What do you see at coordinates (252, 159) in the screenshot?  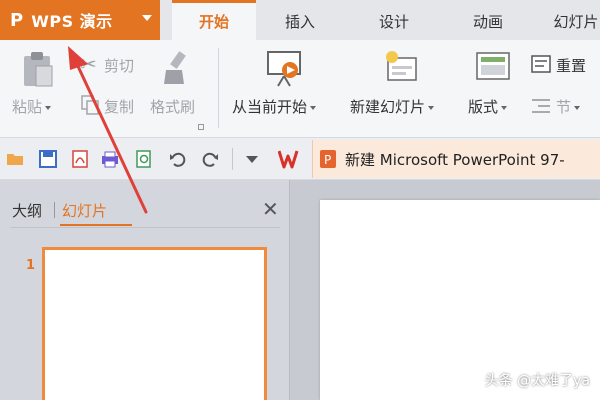 I see `customize-toolbar-icon` at bounding box center [252, 159].